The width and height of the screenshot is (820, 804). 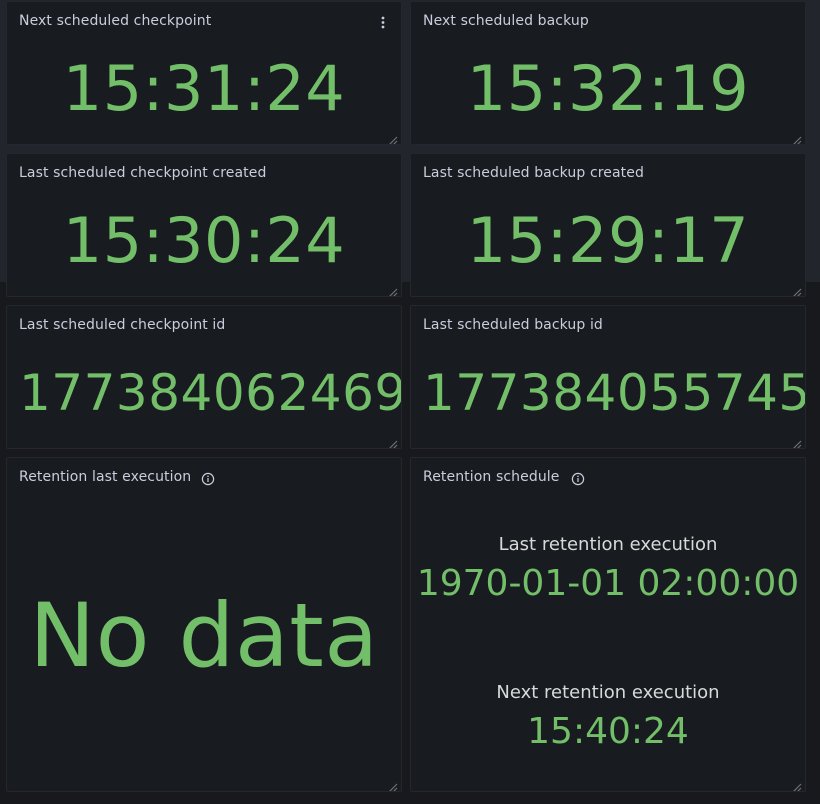 I want to click on stat-value: 1773840557456, so click(x=614, y=393).